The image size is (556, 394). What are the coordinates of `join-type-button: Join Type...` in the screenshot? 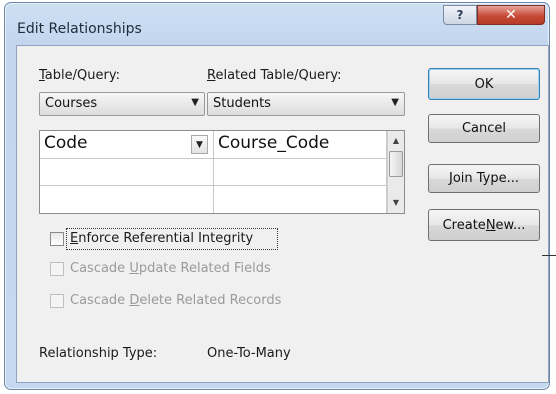 It's located at (484, 178).